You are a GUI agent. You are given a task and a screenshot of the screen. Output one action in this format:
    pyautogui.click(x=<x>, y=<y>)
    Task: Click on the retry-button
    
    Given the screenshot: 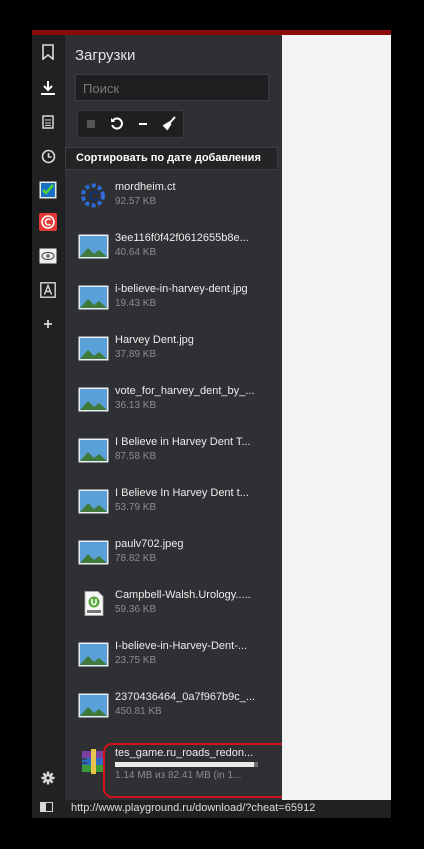 What is the action you would take?
    pyautogui.click(x=117, y=124)
    